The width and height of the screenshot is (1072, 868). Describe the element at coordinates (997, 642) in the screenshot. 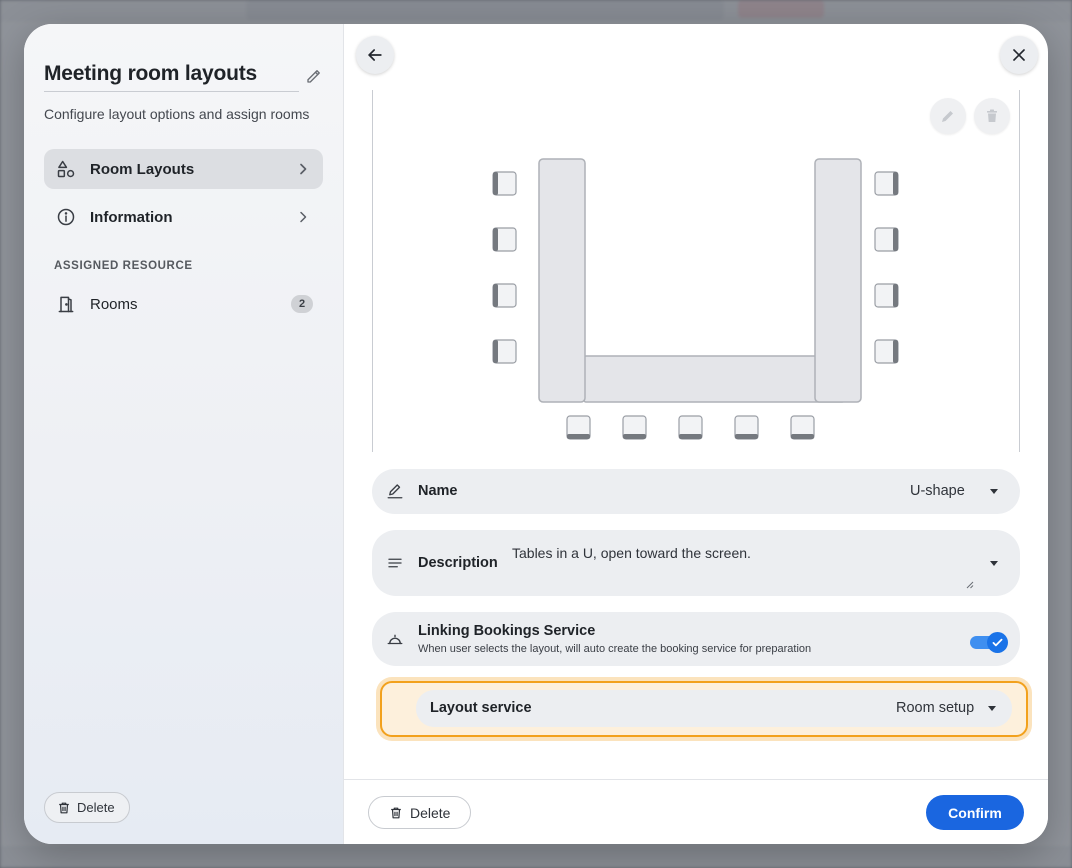

I see `check-icon` at that location.